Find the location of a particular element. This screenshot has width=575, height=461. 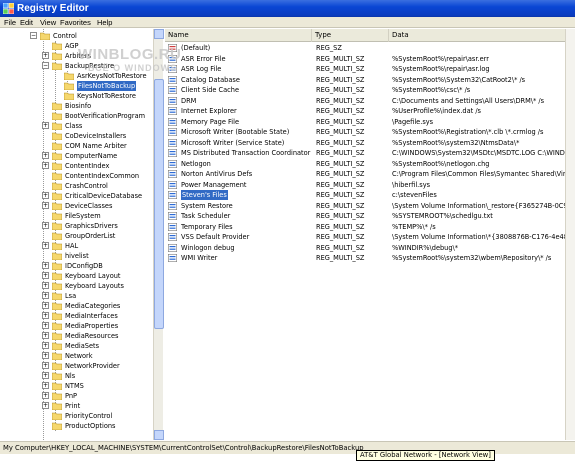

tree-item: + MediaProperties is located at coordinates (76, 326).